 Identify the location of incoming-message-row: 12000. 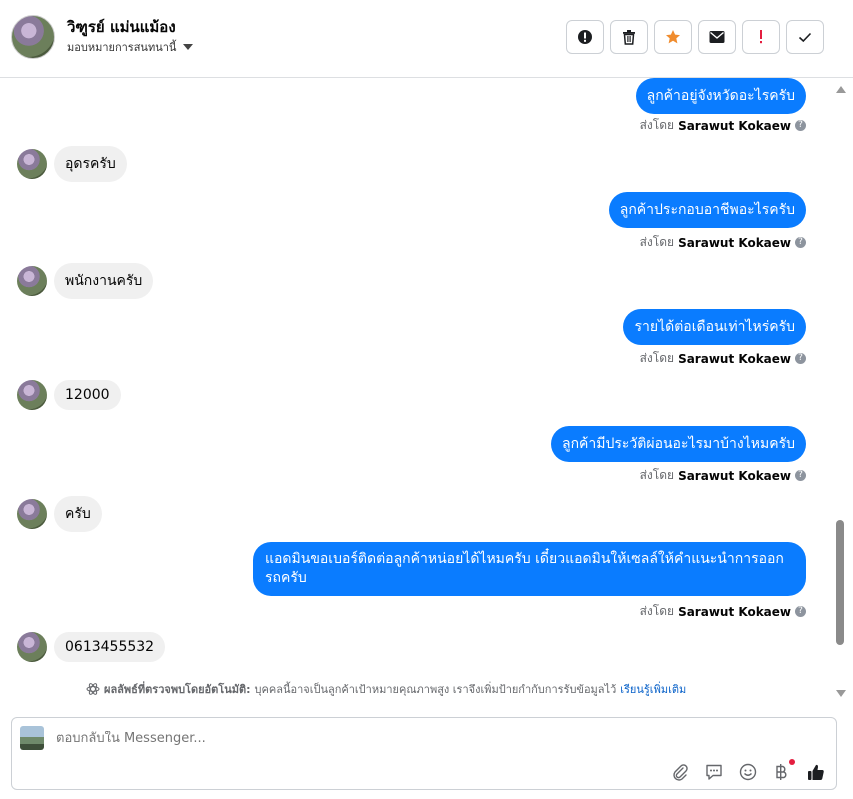
(69, 395).